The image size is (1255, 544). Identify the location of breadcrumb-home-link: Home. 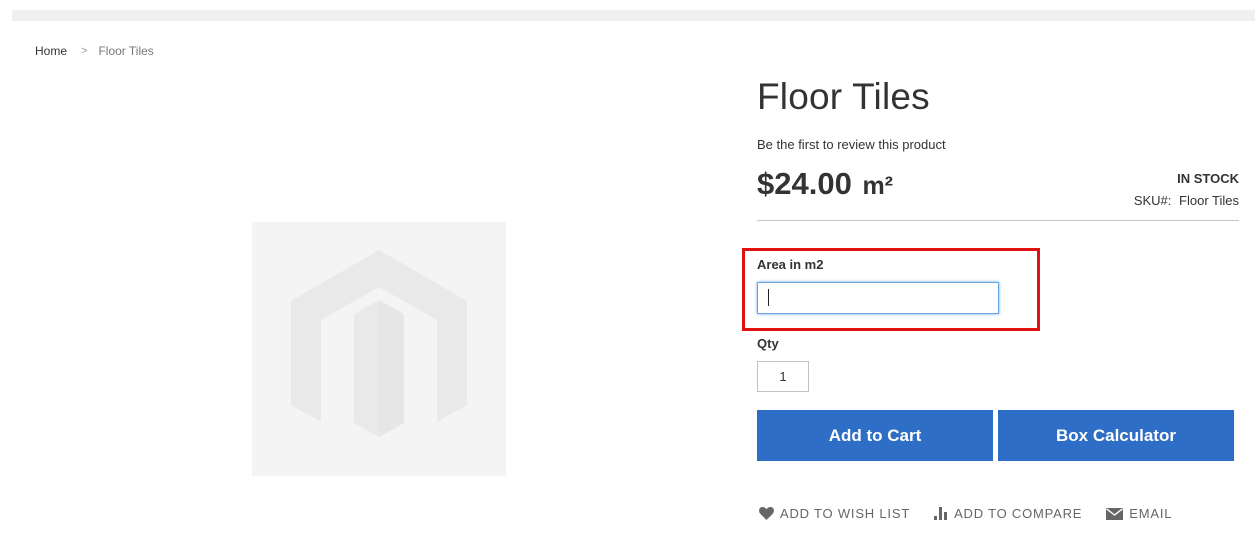
(51, 51).